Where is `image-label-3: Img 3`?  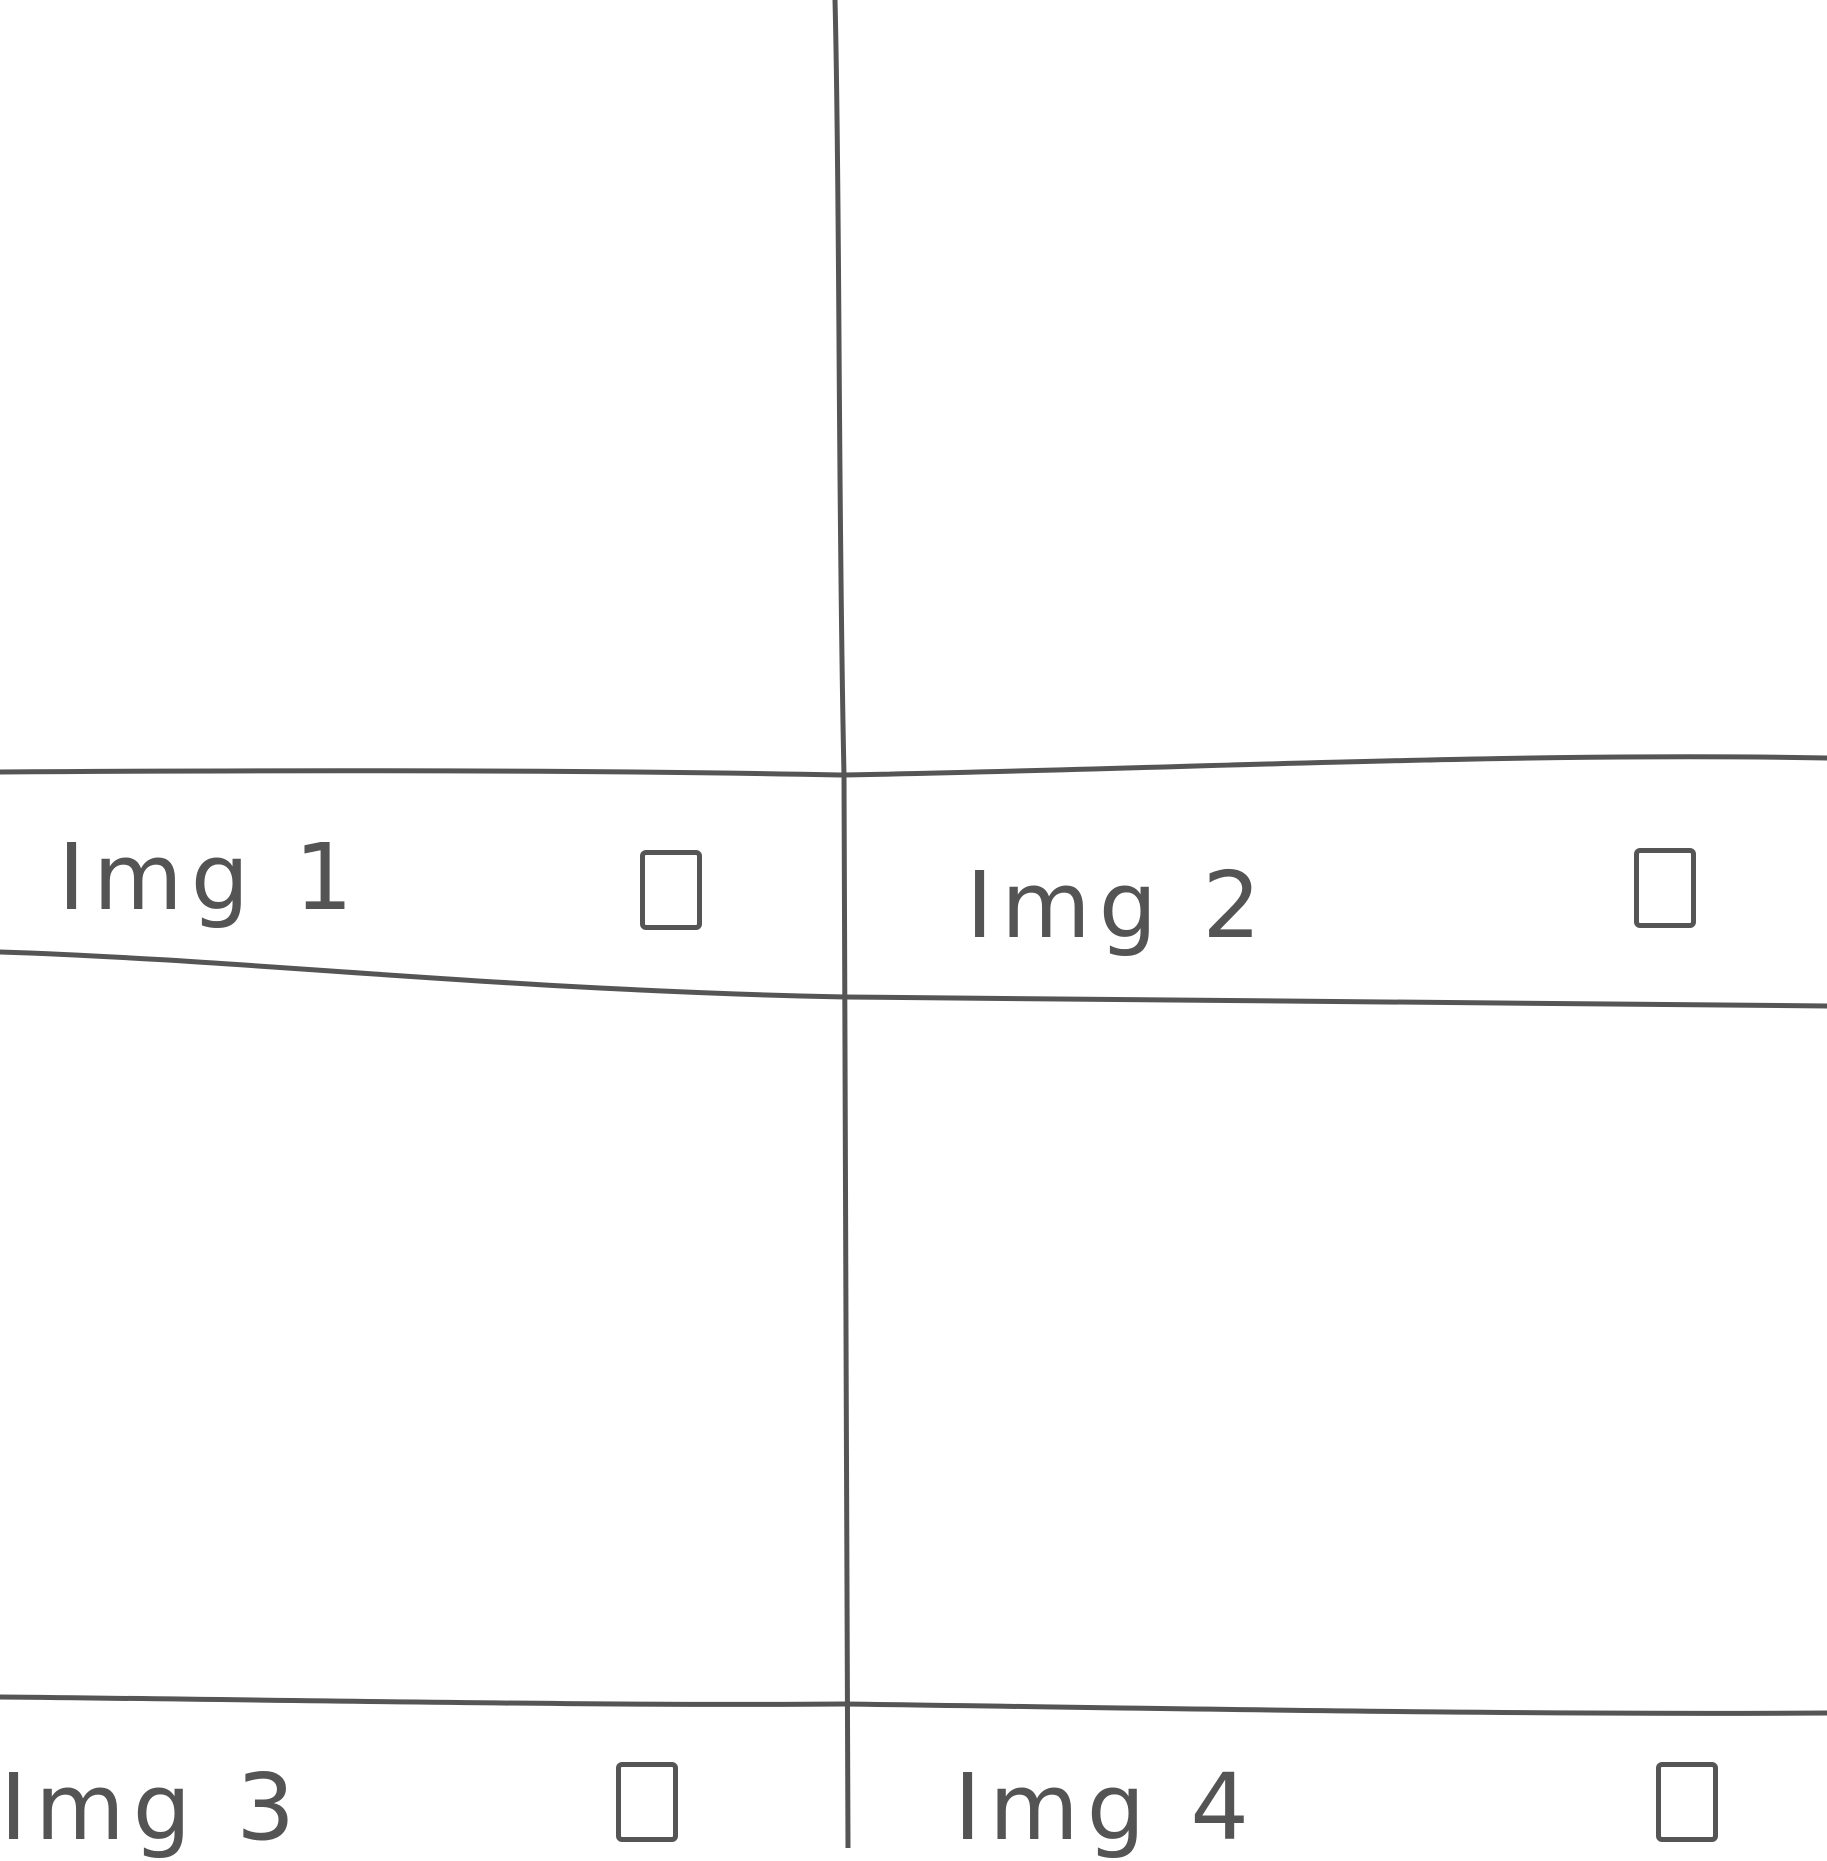
image-label-3: Img 3 is located at coordinates (151, 1807).